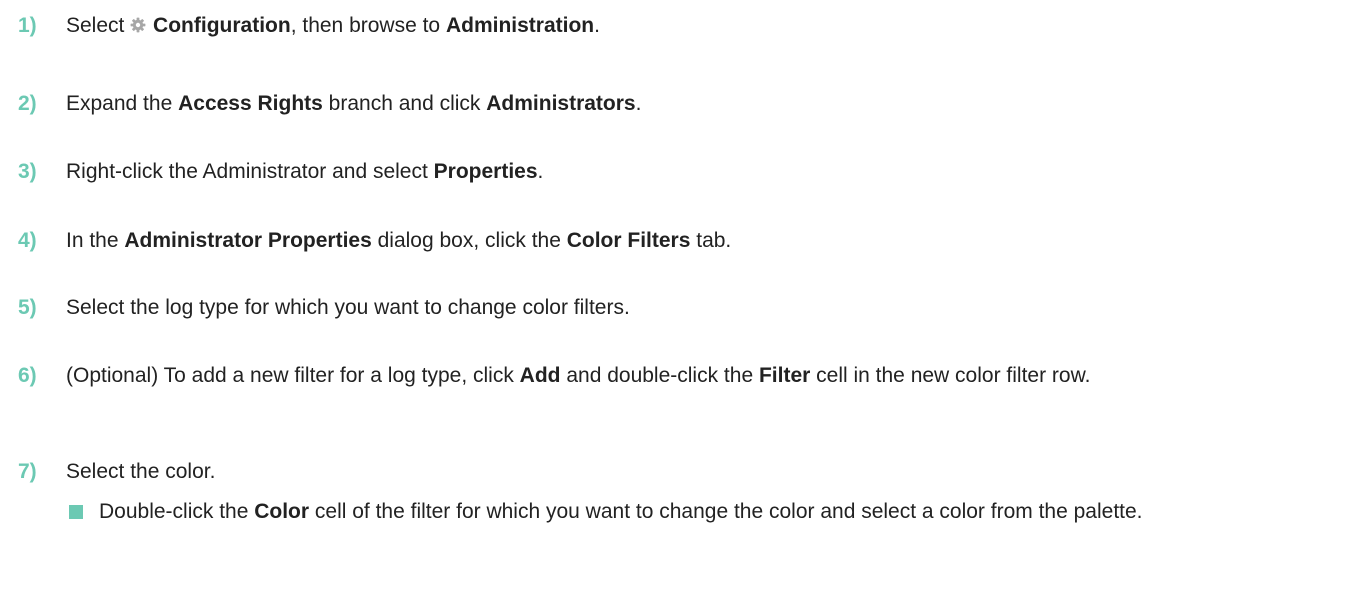  I want to click on ui-term: Administrator Properties, so click(248, 240).